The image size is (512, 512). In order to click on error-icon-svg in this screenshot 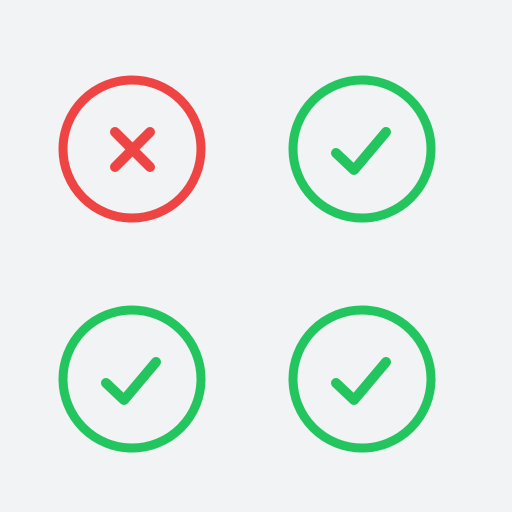, I will do `click(132, 149)`.